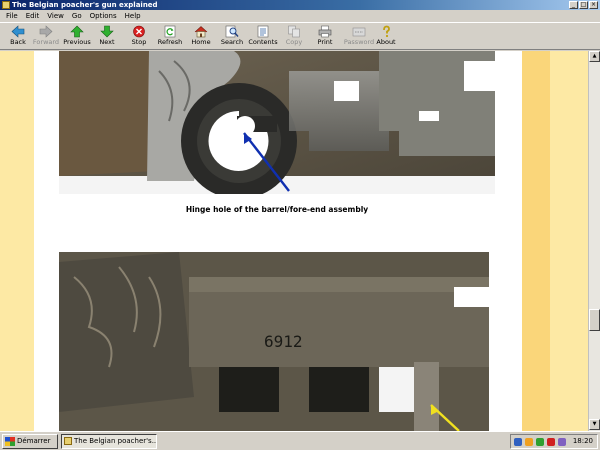 Image resolution: width=600 pixels, height=450 pixels. What do you see at coordinates (283, 341) in the screenshot?
I see `photo-engraving-serial: 6912` at bounding box center [283, 341].